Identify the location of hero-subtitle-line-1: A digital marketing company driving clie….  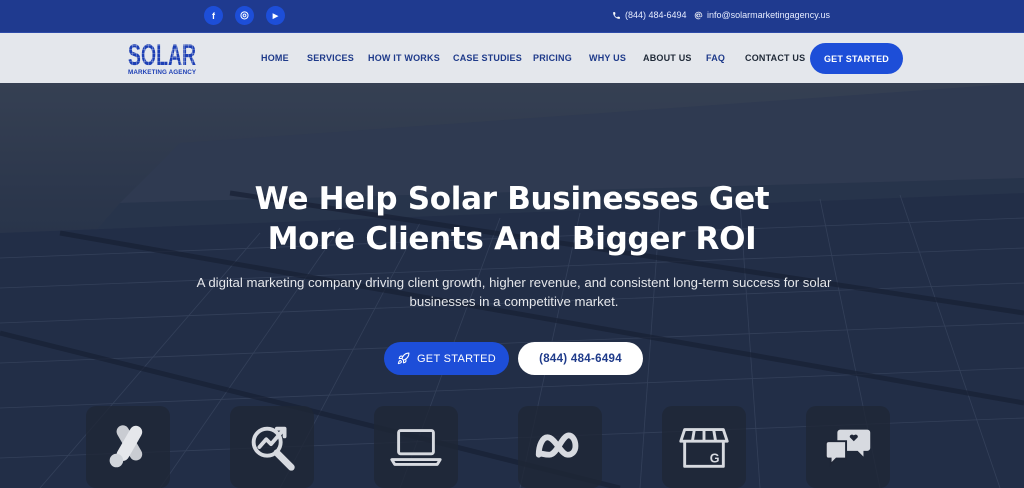
(514, 282).